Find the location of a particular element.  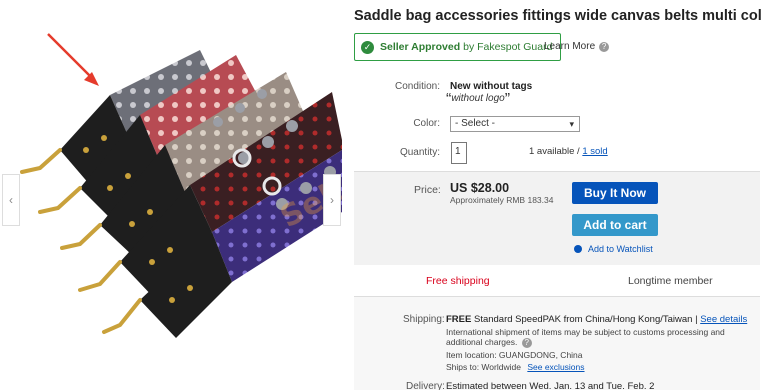

availability: 1 available / 1 sold is located at coordinates (568, 151).